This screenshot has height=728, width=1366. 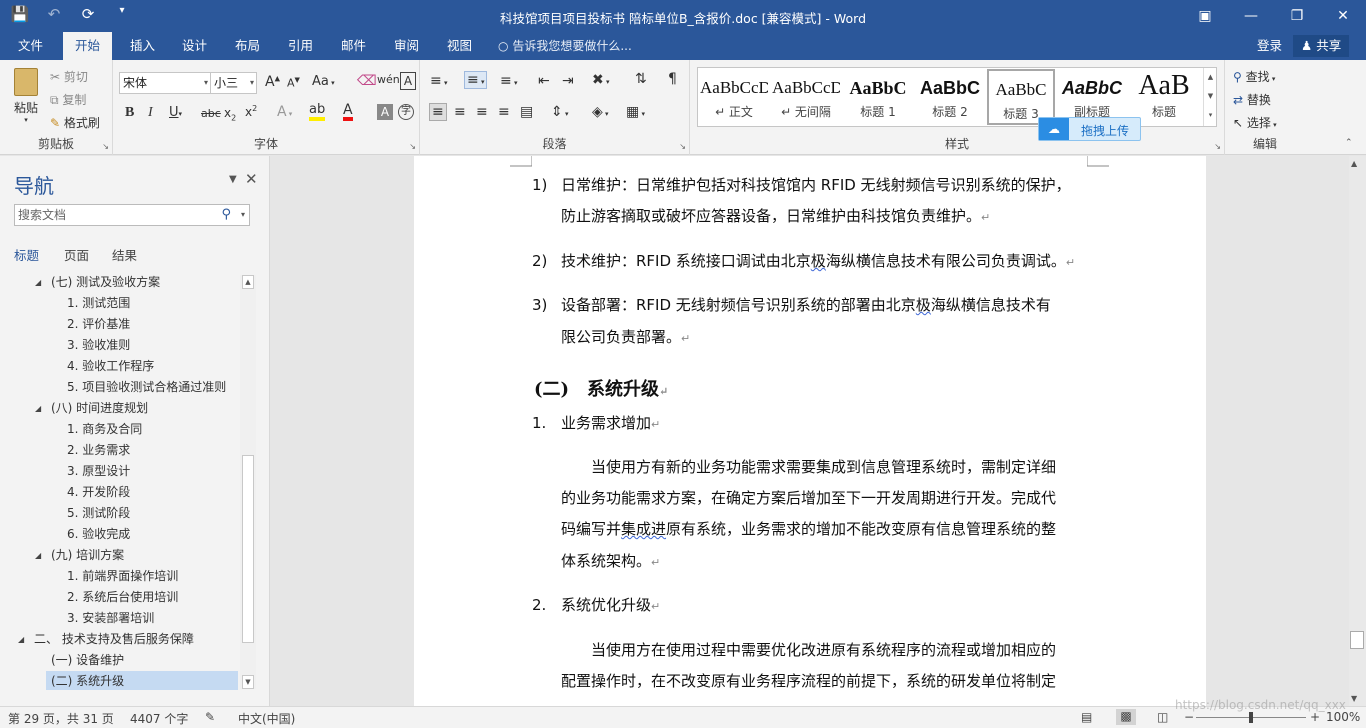 What do you see at coordinates (406, 46) in the screenshot?
I see `tab-review: 审阅` at bounding box center [406, 46].